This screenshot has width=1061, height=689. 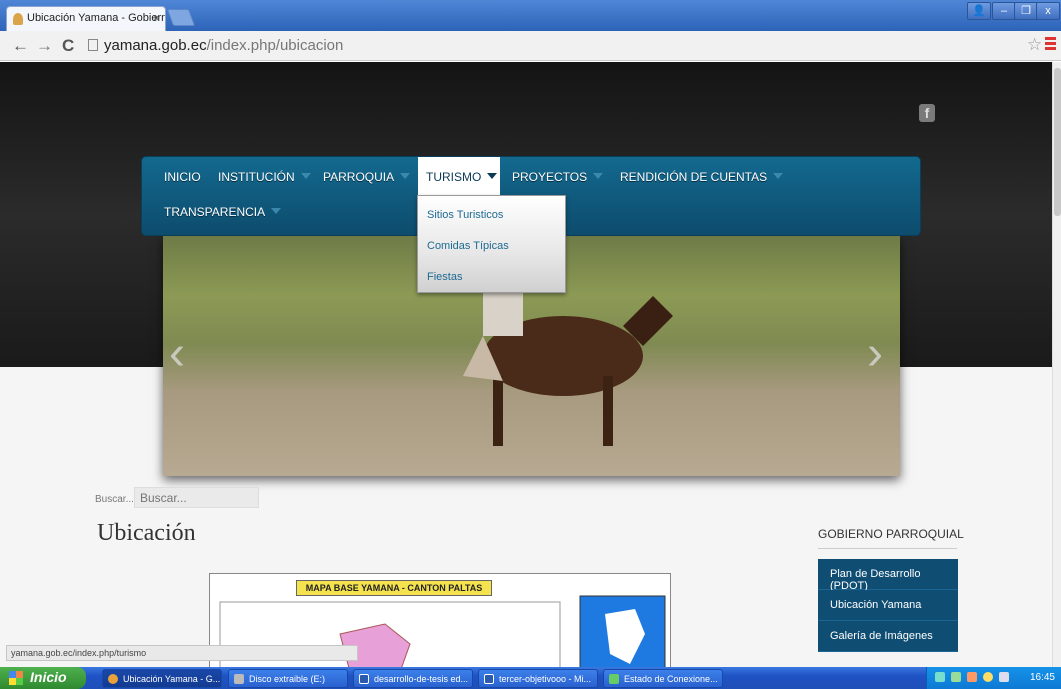 What do you see at coordinates (888, 605) in the screenshot?
I see `sidebar-item-ubicacion: Ubicación Yamana` at bounding box center [888, 605].